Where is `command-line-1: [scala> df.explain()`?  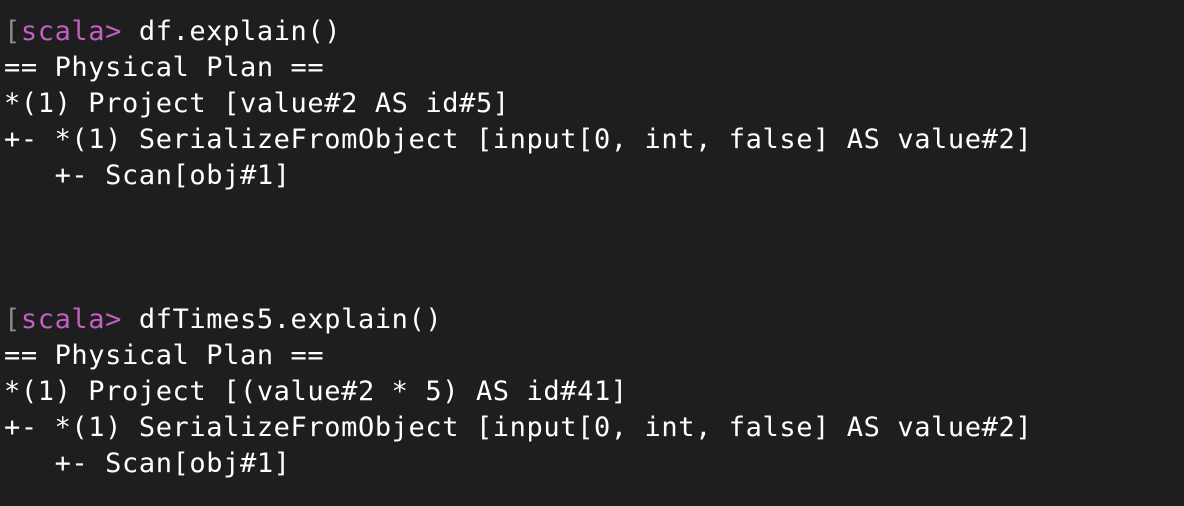 command-line-1: [scala> df.explain() is located at coordinates (172, 32).